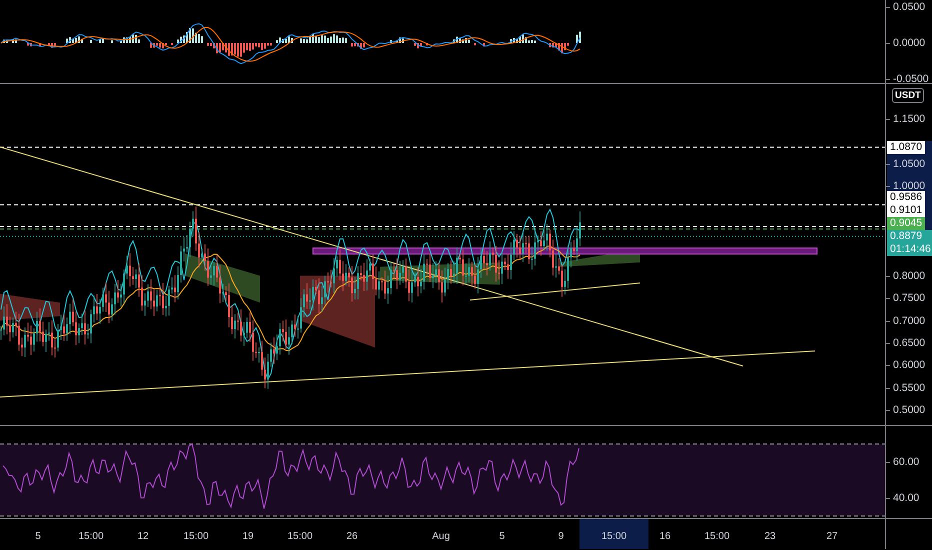  I want to click on price-label: 0.5000, so click(909, 410).